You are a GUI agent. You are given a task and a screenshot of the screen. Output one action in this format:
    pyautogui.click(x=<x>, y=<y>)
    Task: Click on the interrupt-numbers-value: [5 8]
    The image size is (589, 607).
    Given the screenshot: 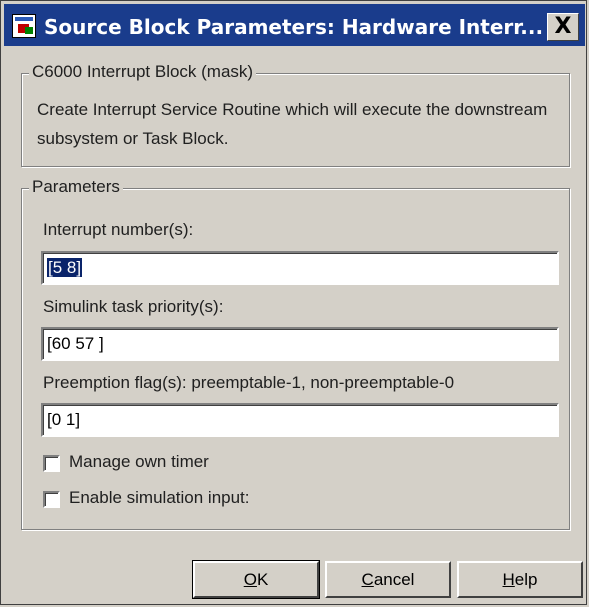 What is the action you would take?
    pyautogui.click(x=65, y=267)
    